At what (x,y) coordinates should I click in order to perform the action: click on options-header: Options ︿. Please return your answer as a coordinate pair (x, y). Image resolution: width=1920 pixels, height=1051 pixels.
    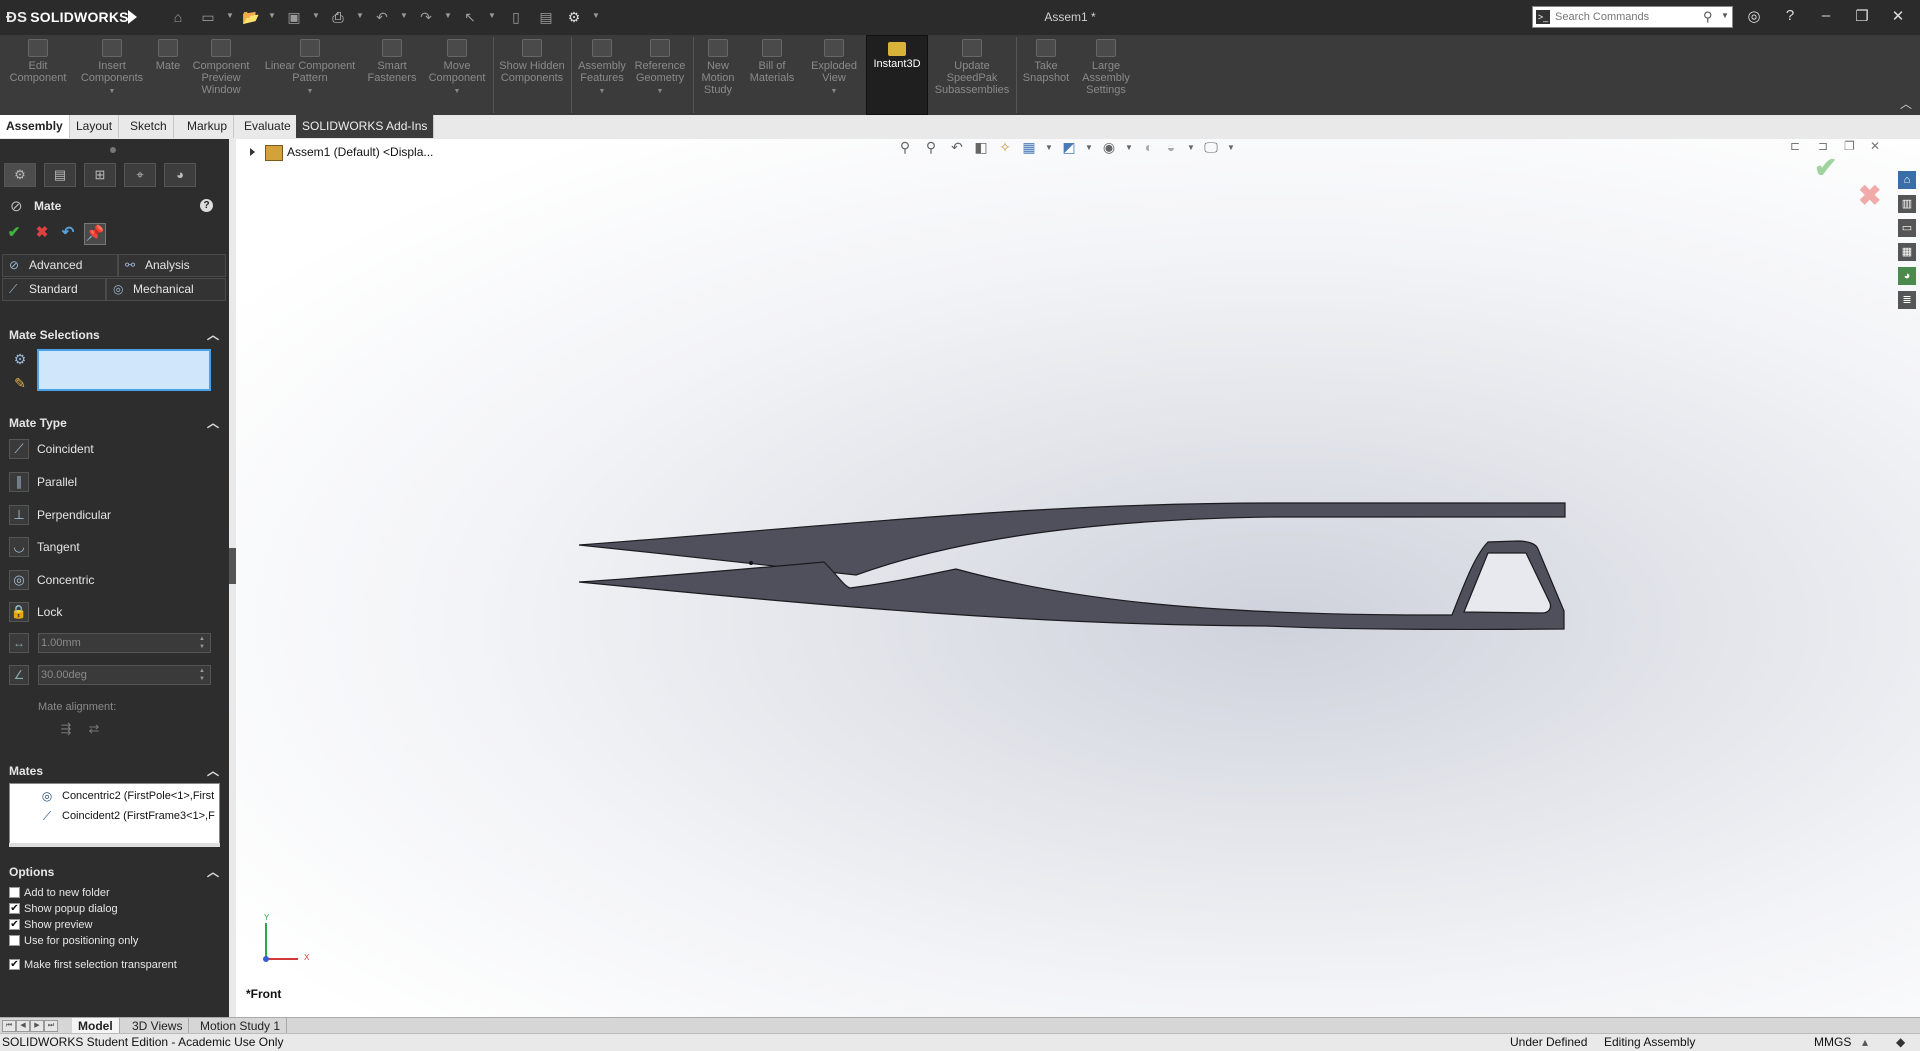
    Looking at the image, I should click on (114, 872).